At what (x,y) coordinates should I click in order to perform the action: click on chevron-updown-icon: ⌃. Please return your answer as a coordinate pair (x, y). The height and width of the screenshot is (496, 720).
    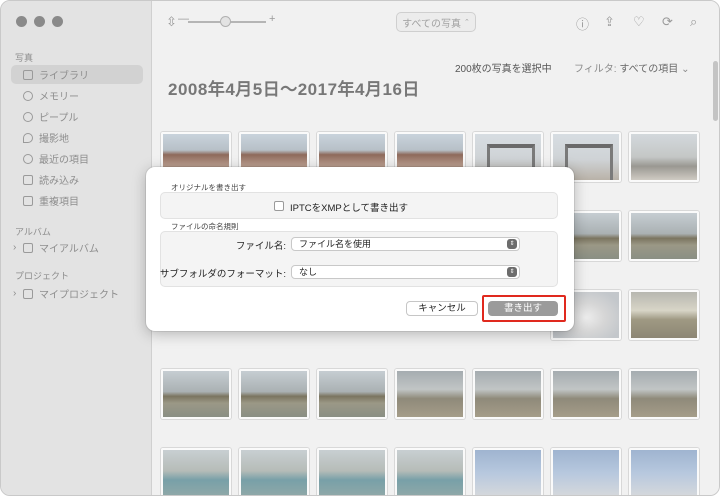
    Looking at the image, I should click on (467, 22).